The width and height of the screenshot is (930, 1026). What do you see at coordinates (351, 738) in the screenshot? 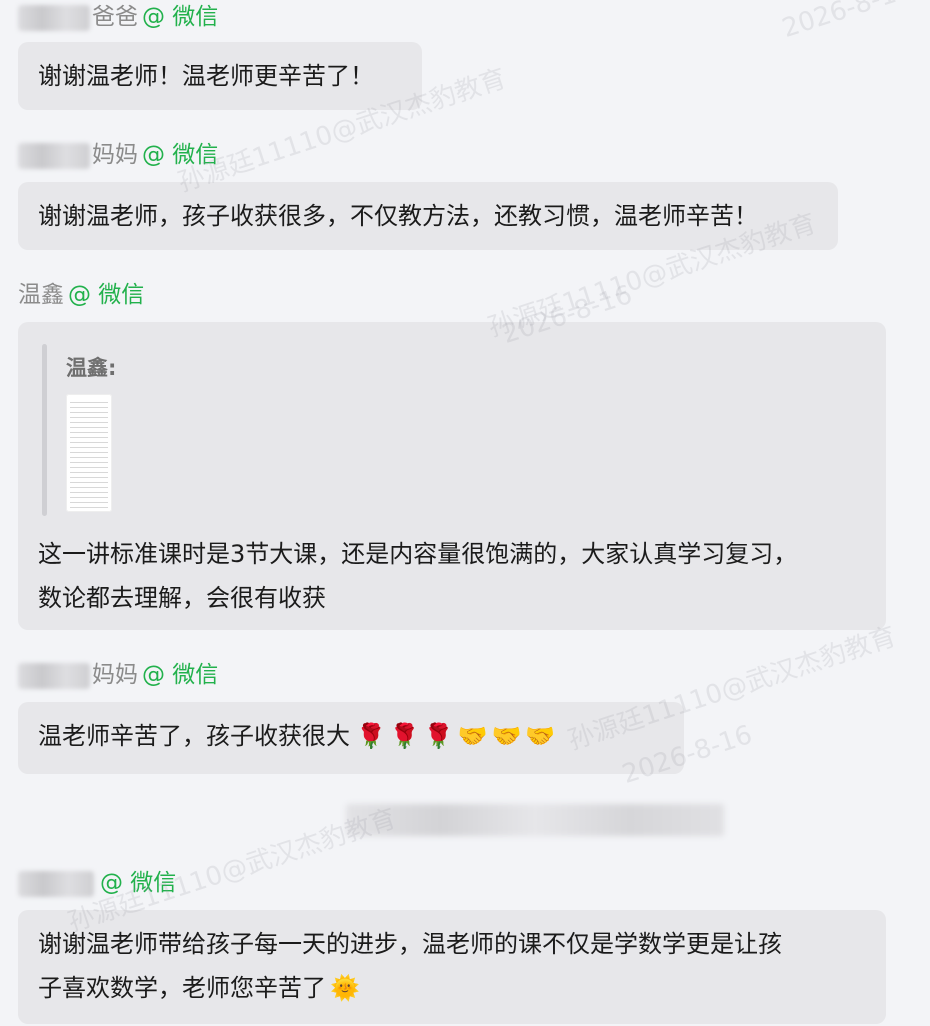
I see `message-bubble: 温老师辛苦了，孩子收获很大 🌹🌹🌹🤝🤝🤝` at bounding box center [351, 738].